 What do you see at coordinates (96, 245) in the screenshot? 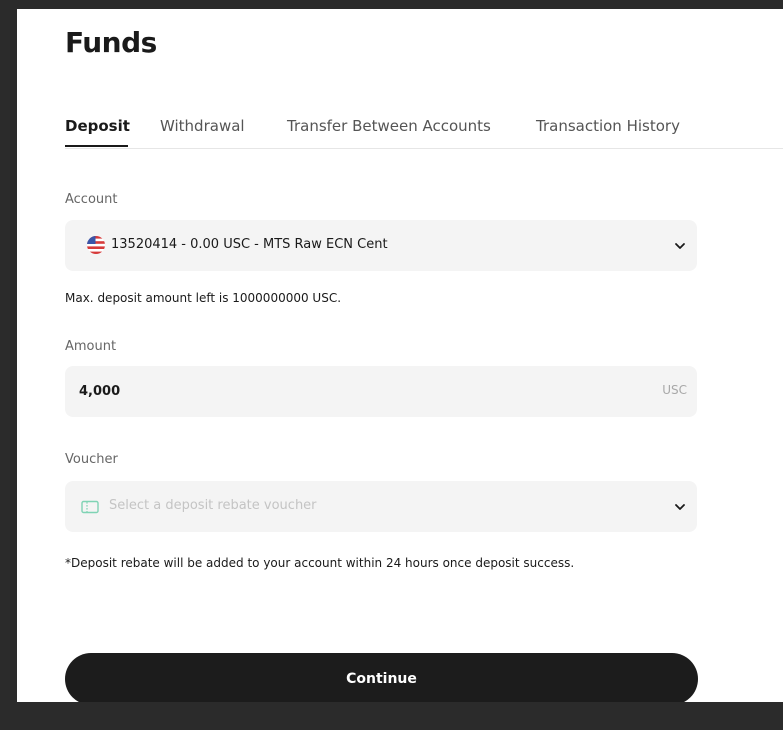
I see `us-flag-icon` at bounding box center [96, 245].